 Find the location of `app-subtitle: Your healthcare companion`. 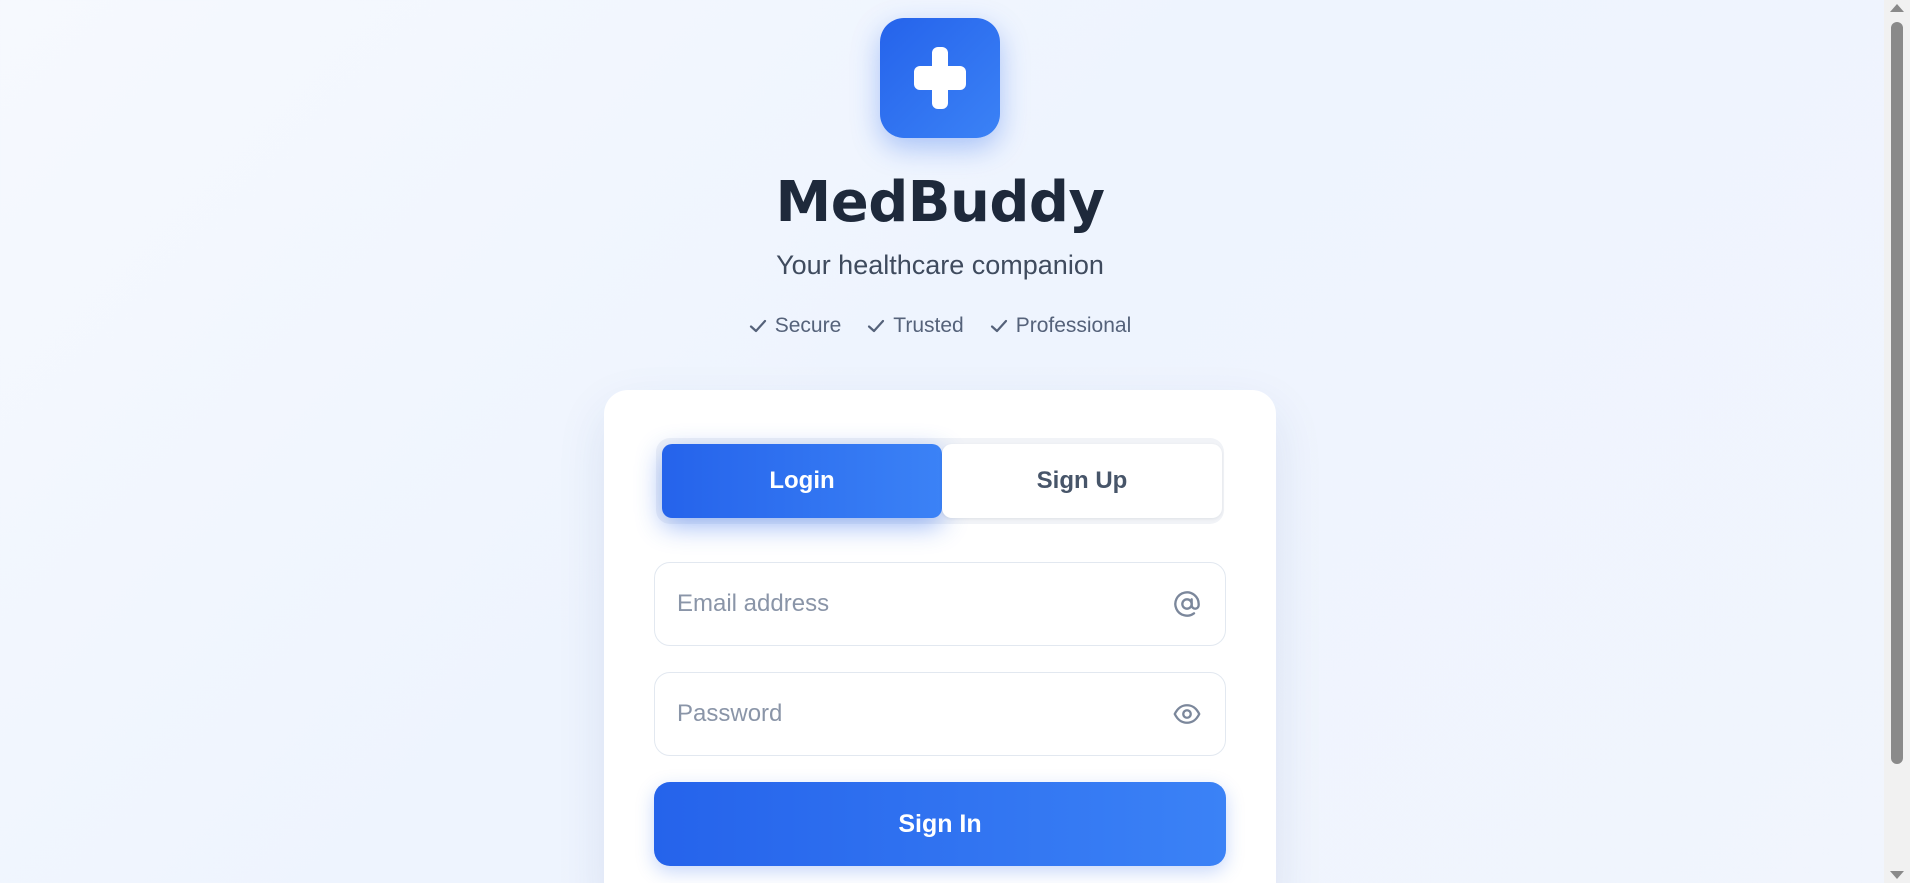

app-subtitle: Your healthcare companion is located at coordinates (940, 265).